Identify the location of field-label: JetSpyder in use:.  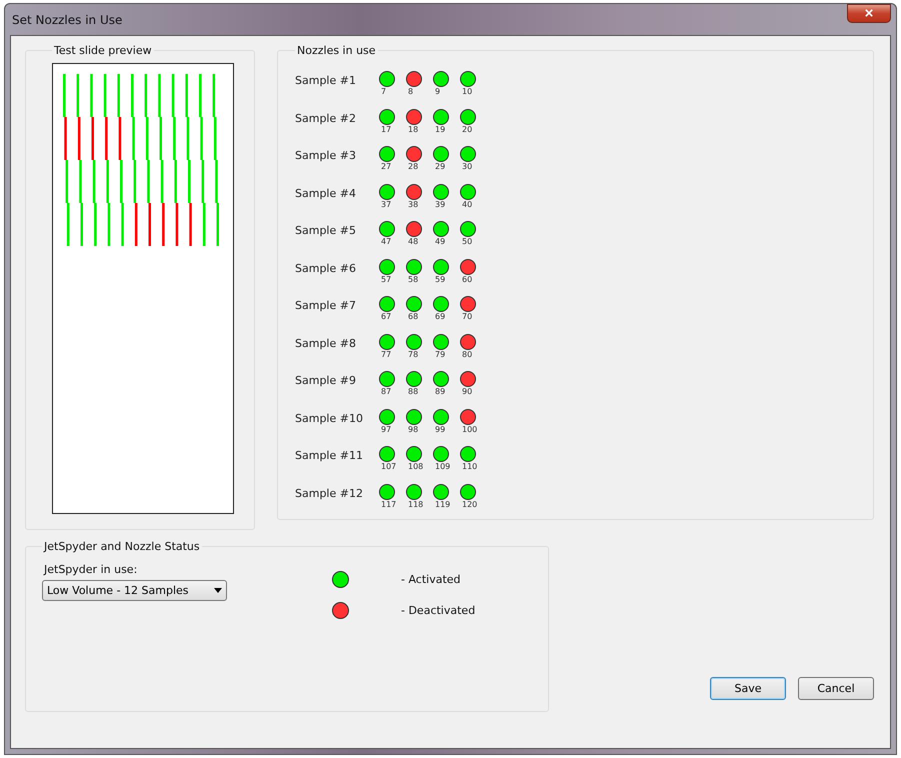
(91, 569).